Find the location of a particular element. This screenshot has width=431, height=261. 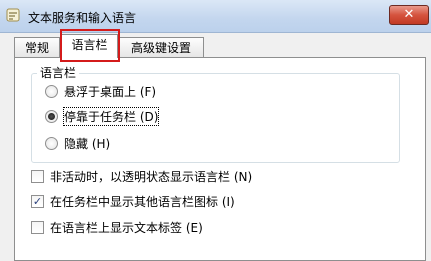

checkbox-transparent-when-inactive: 非活动时，以透明状态显示语言栏 (N) is located at coordinates (141, 176).